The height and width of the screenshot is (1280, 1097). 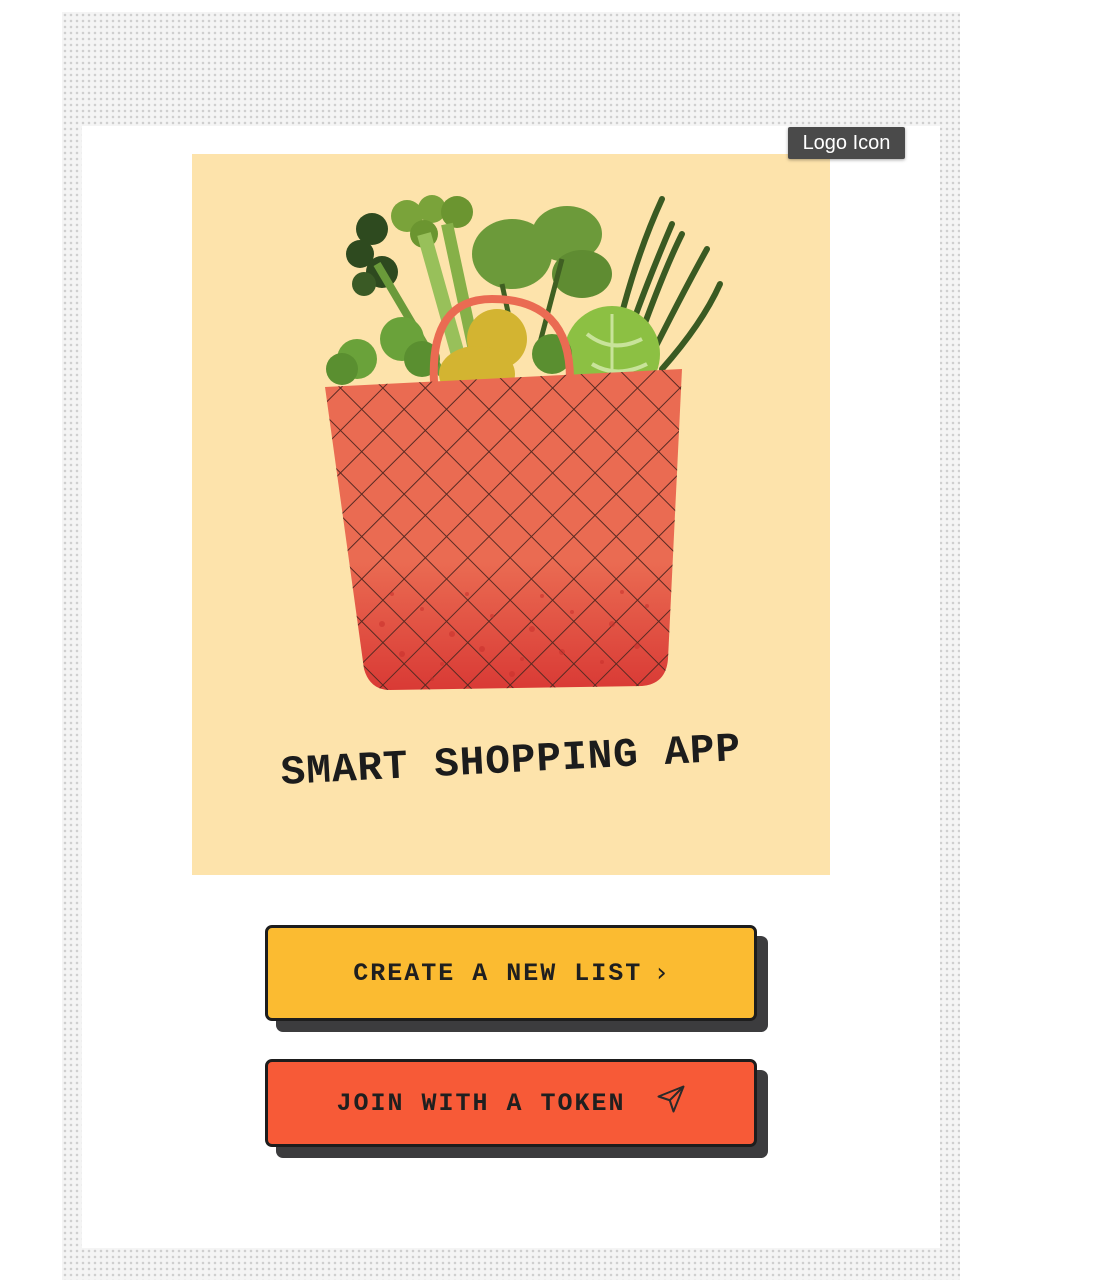 What do you see at coordinates (846, 143) in the screenshot?
I see `logo-tooltip: Logo Icon` at bounding box center [846, 143].